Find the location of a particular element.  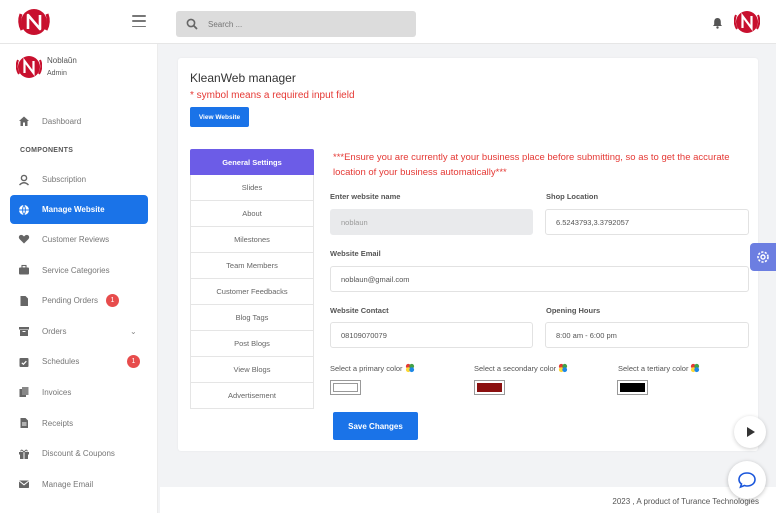

sidebar-item-subscription: Subscription is located at coordinates (79, 180).